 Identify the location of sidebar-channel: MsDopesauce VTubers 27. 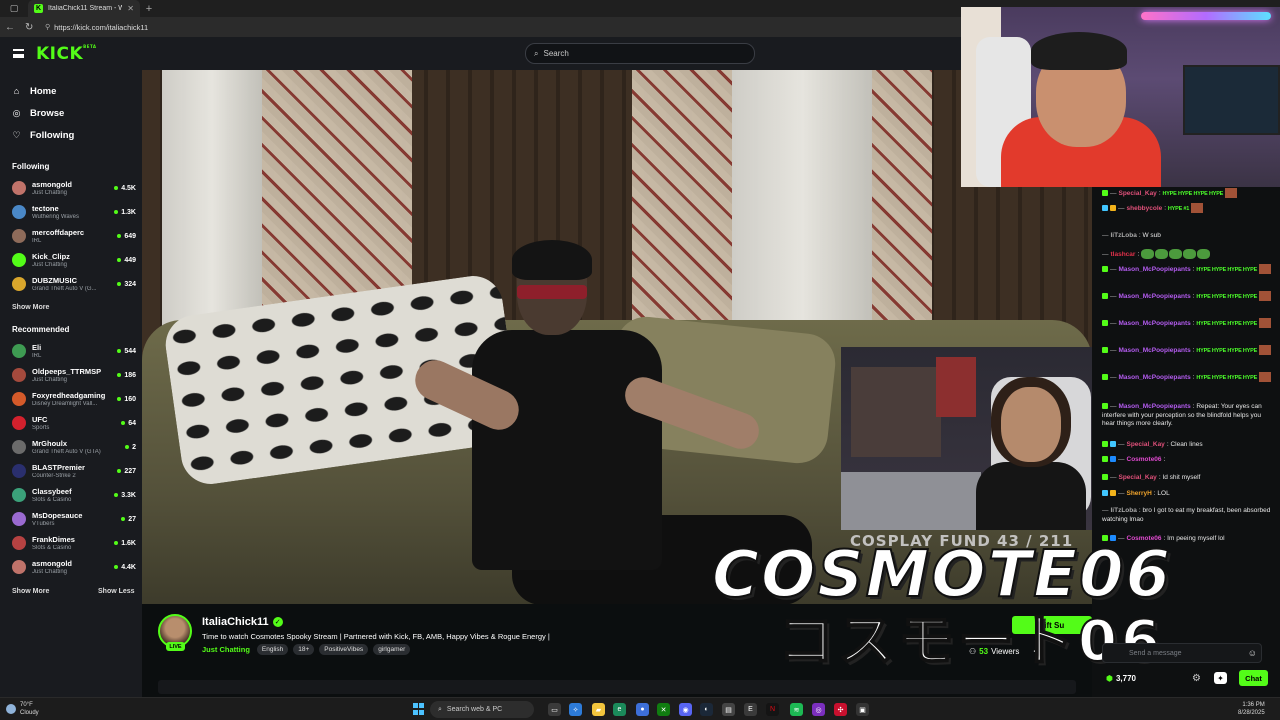
(74, 519).